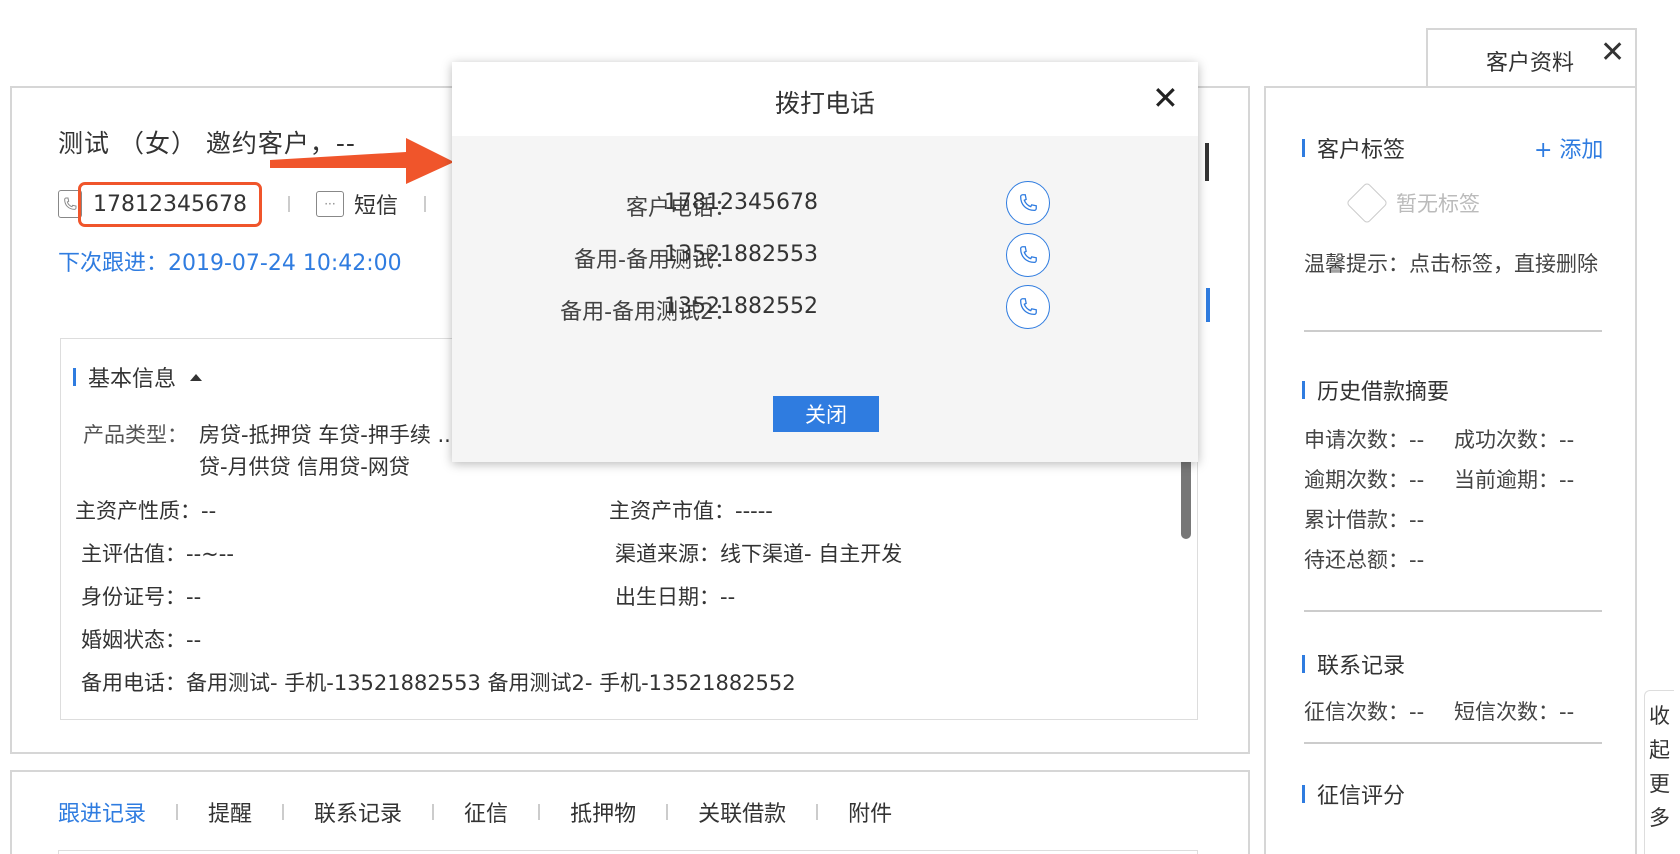 The width and height of the screenshot is (1680, 854). I want to click on tag-tip: 温馨提示：点击标签，直接删除, so click(1451, 264).